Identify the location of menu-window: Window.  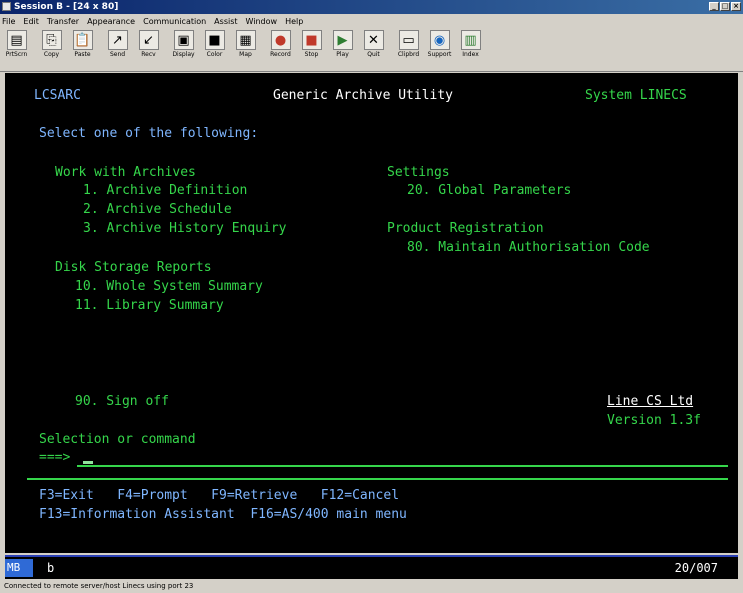
(262, 21).